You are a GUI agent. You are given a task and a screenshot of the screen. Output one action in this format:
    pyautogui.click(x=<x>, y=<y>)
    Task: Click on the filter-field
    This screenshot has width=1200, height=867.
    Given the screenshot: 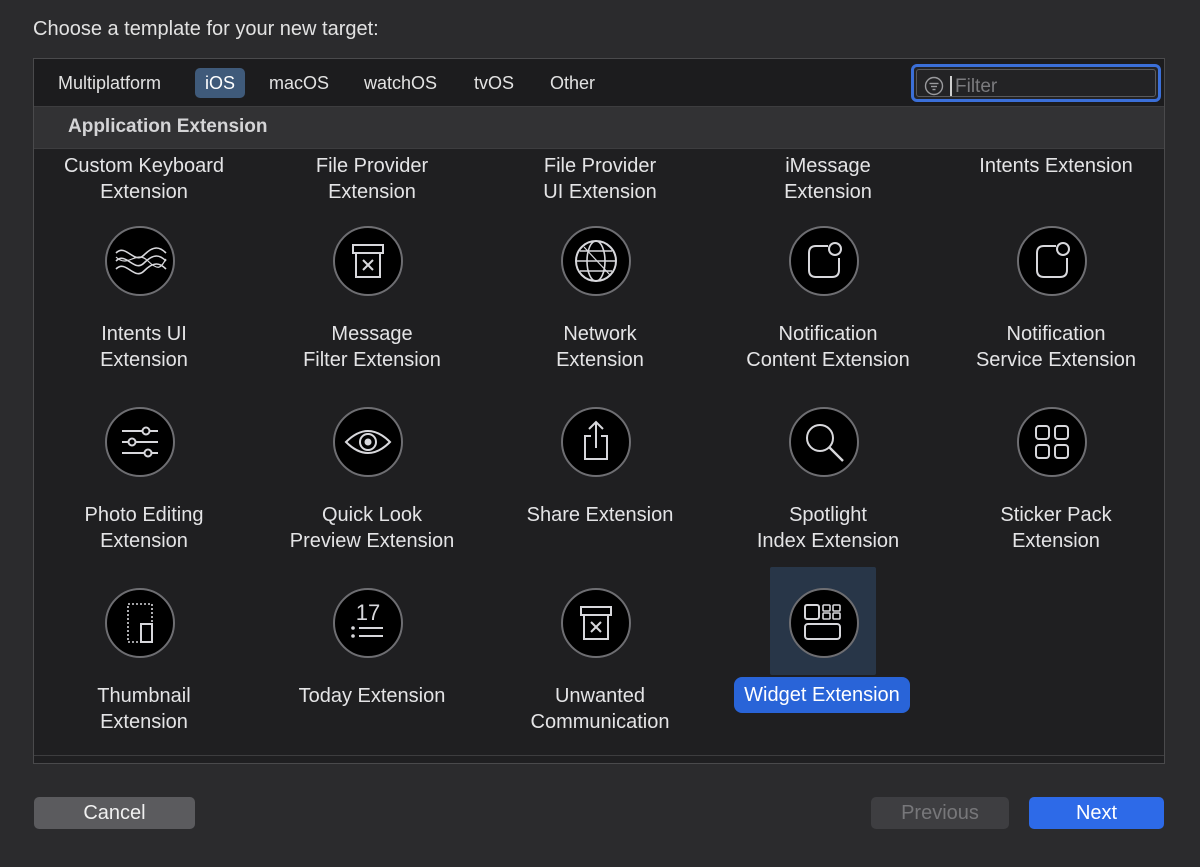 What is the action you would take?
    pyautogui.click(x=1036, y=83)
    